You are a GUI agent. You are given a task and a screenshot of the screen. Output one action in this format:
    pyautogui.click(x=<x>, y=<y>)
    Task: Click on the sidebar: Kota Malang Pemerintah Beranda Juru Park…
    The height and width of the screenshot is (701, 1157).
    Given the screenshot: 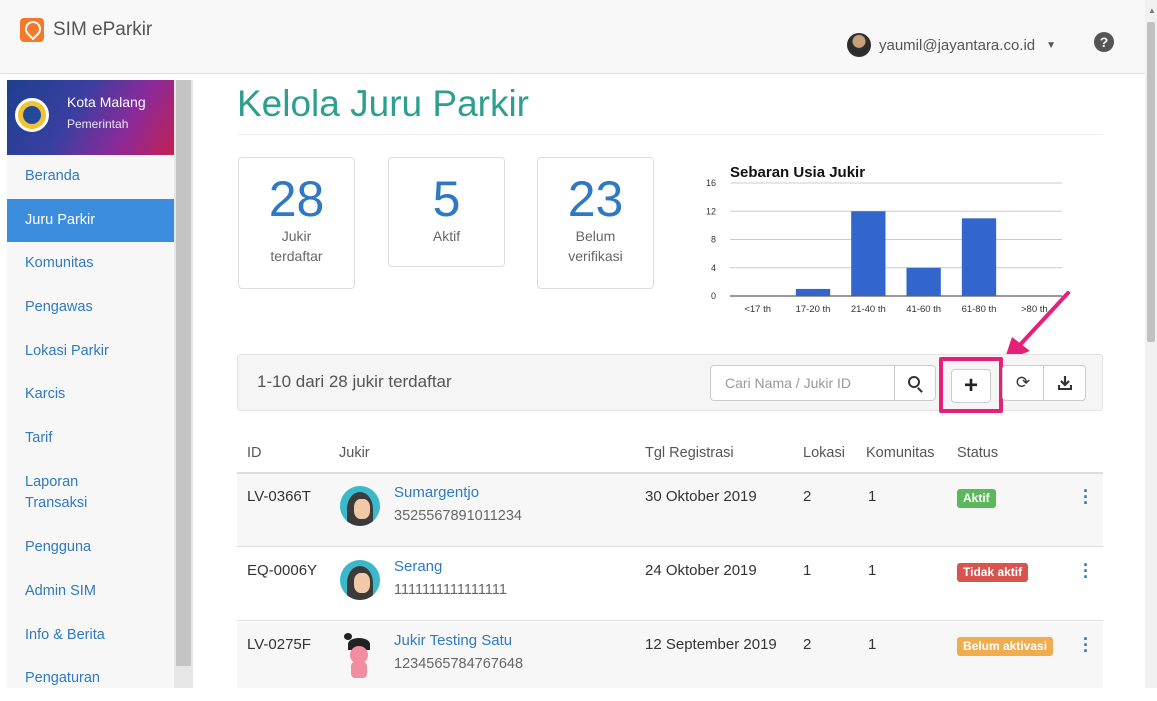 What is the action you would take?
    pyautogui.click(x=90, y=384)
    